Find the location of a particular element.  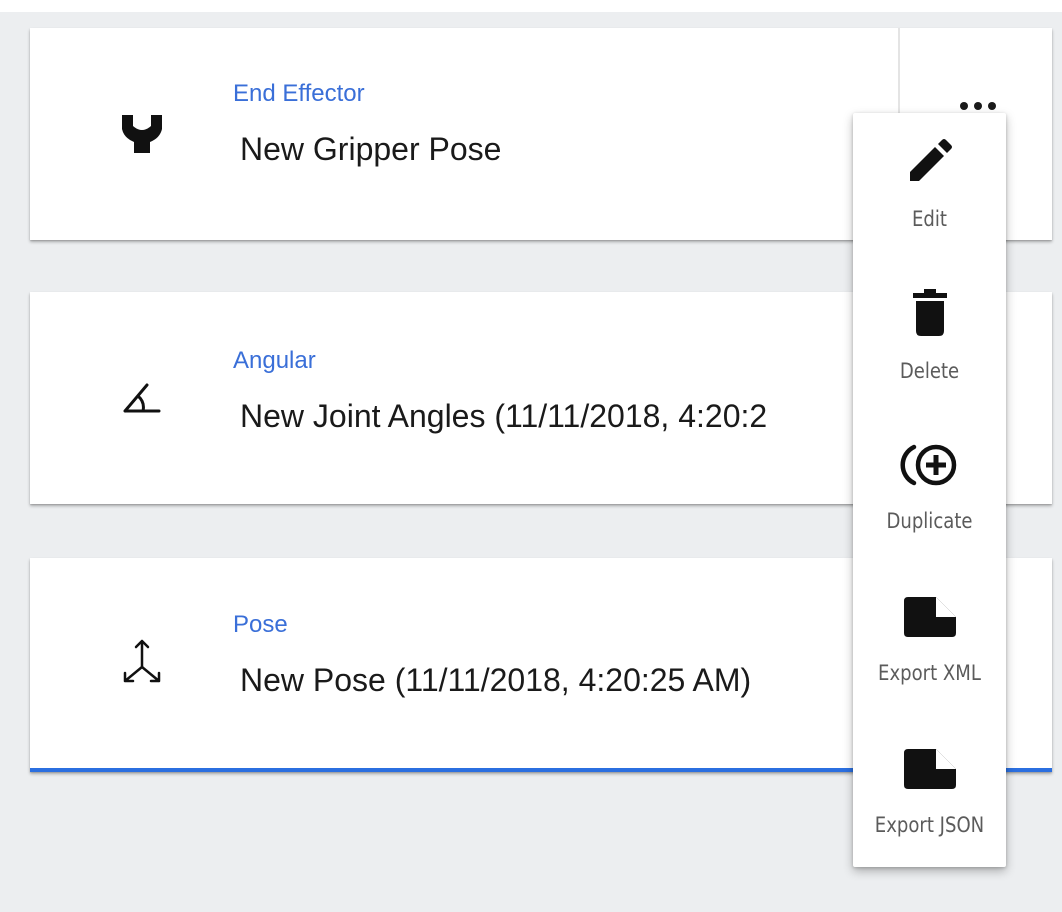

trash-icon is located at coordinates (929, 313).